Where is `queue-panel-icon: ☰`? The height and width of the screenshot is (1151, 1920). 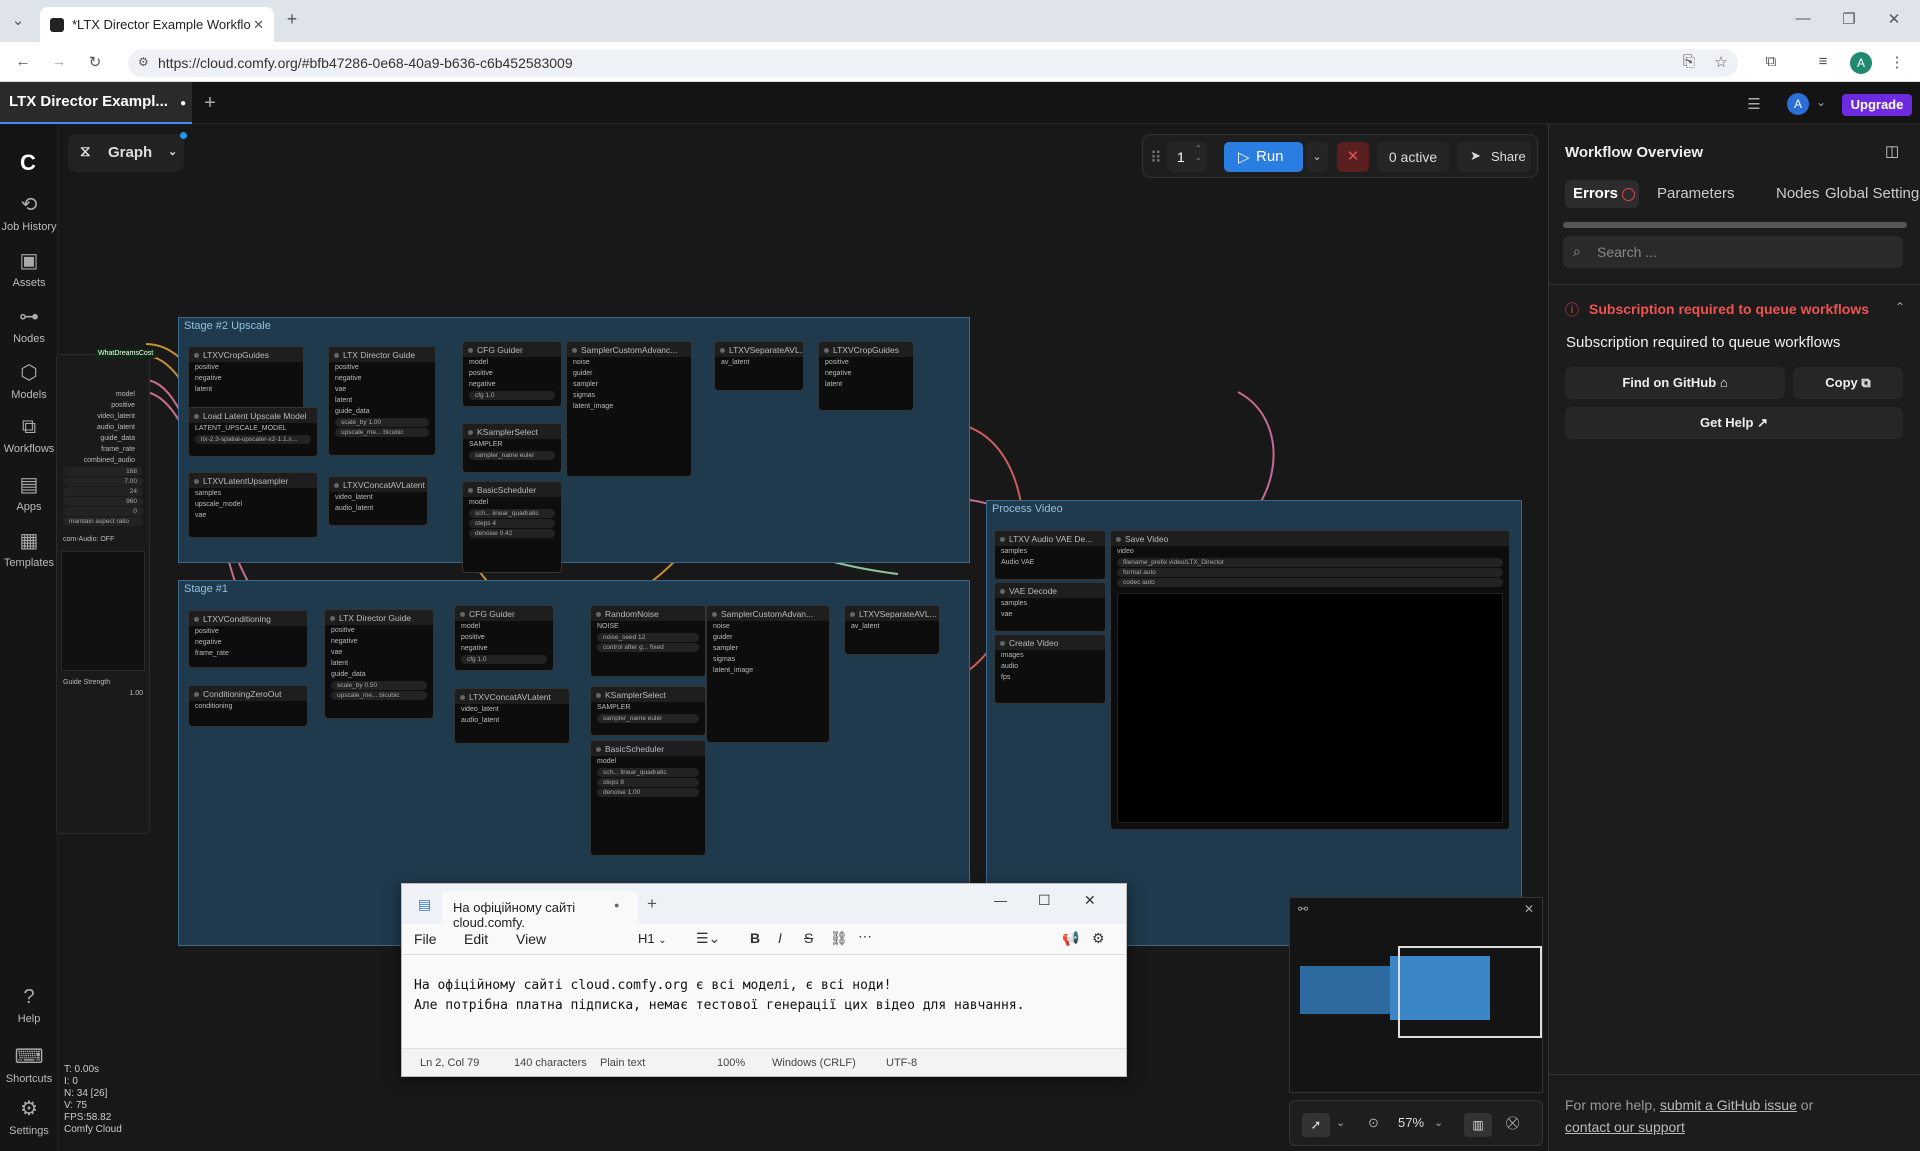
queue-panel-icon: ☰ is located at coordinates (1754, 104).